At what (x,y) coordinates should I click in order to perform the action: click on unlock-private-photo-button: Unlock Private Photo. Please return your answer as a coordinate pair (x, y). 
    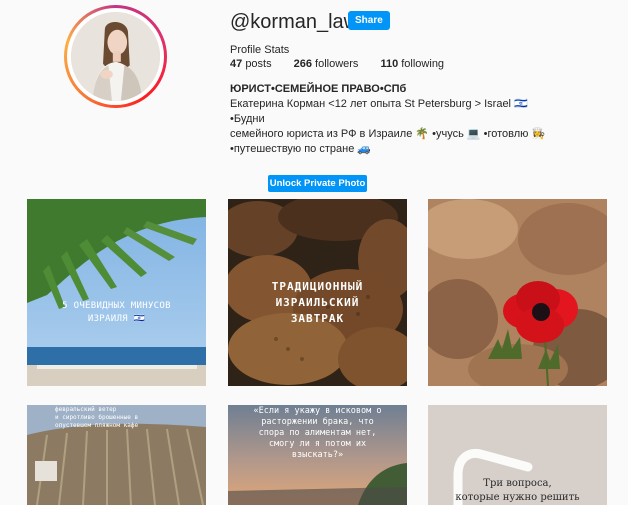
    Looking at the image, I should click on (317, 183).